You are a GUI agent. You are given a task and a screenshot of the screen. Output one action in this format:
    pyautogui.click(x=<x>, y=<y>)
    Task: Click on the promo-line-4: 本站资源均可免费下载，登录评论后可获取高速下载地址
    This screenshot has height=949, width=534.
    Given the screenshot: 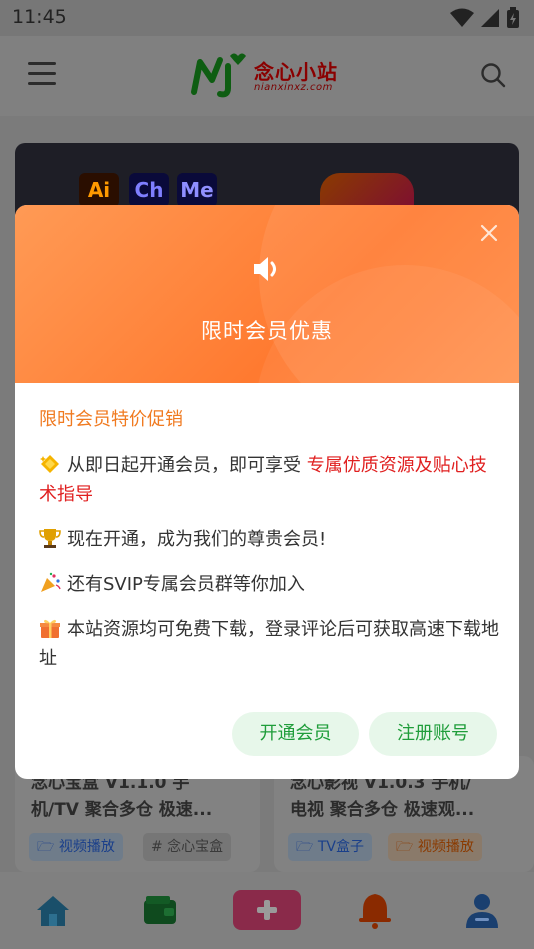 What is the action you would take?
    pyautogui.click(x=269, y=644)
    